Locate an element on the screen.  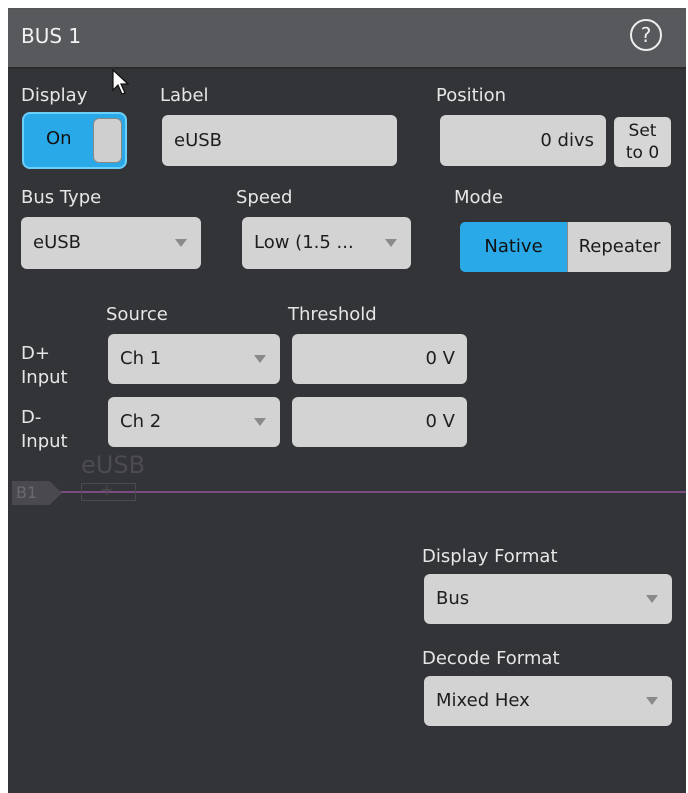
dplus-threshold-input: 0 V is located at coordinates (379, 359).